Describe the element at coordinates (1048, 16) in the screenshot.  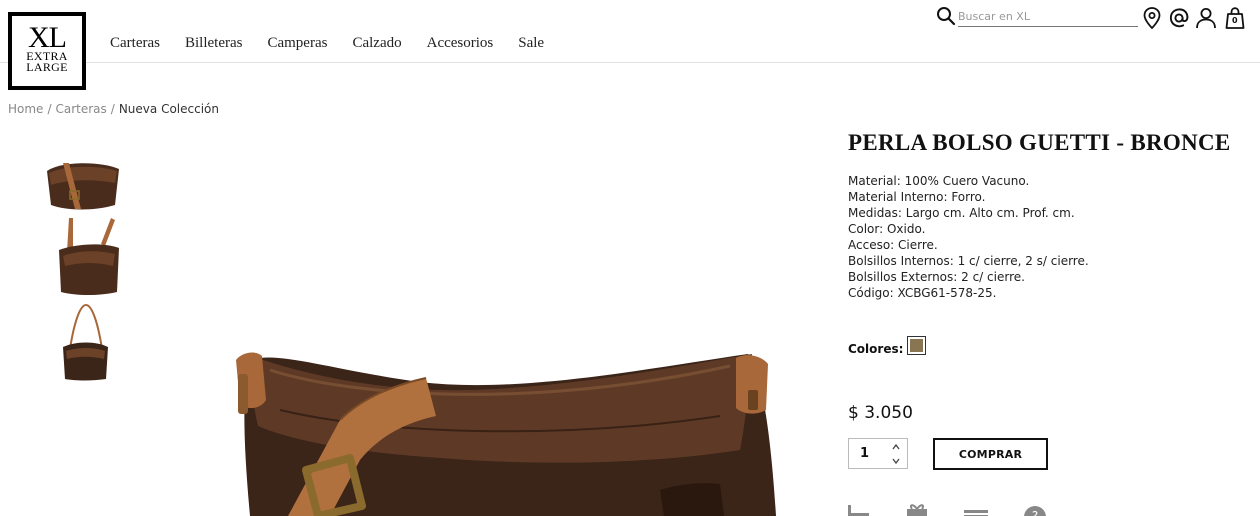
I see `search-input` at that location.